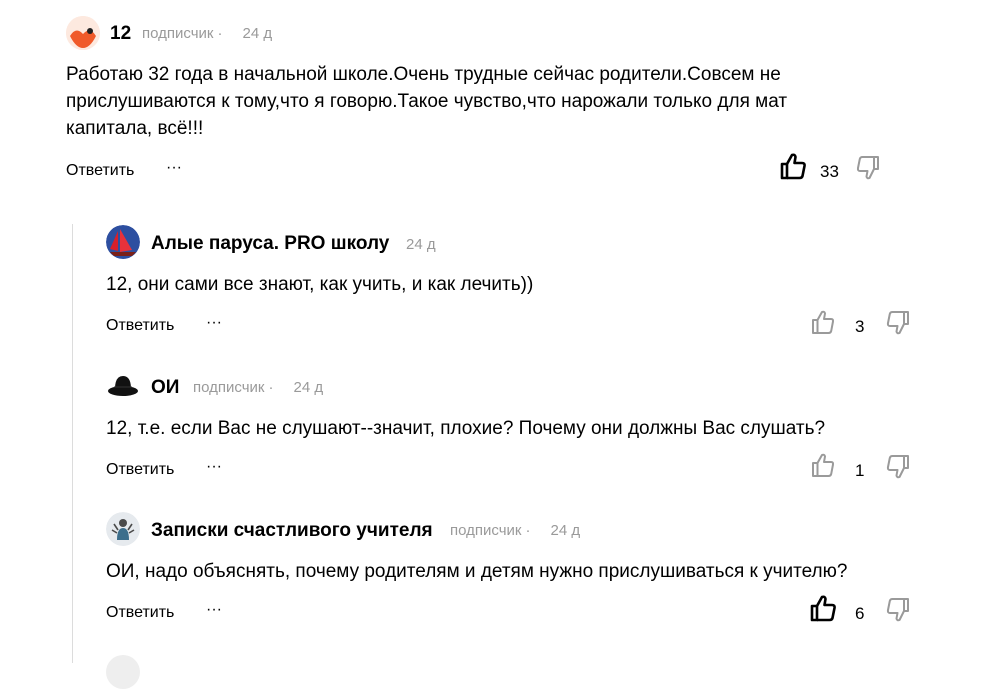 The image size is (994, 689). I want to click on ship-sails-avatar-icon, so click(123, 242).